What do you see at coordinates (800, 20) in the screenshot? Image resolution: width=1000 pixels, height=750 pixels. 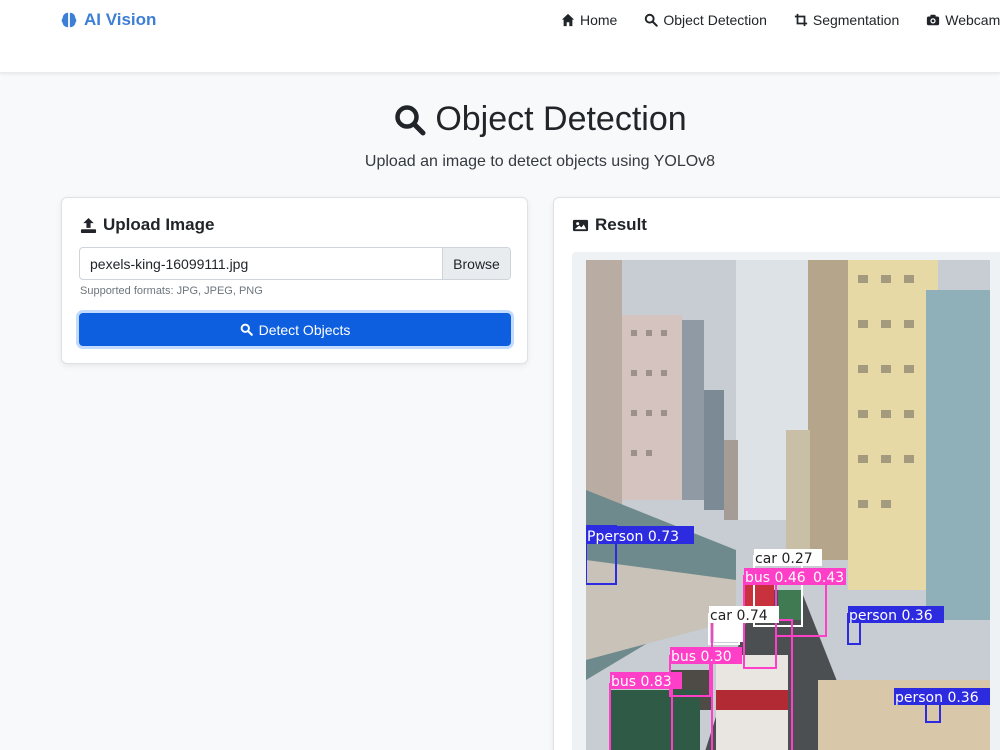 I see `crop-icon` at bounding box center [800, 20].